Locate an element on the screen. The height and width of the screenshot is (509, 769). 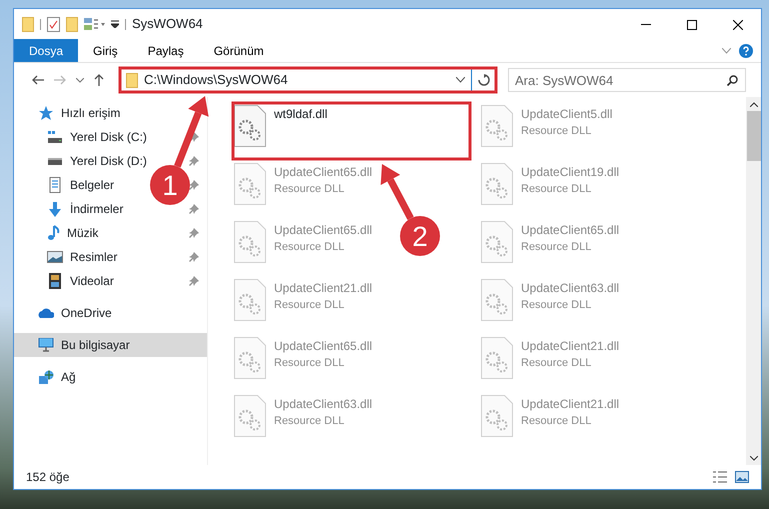
step-number-badge: 1 is located at coordinates (170, 185).